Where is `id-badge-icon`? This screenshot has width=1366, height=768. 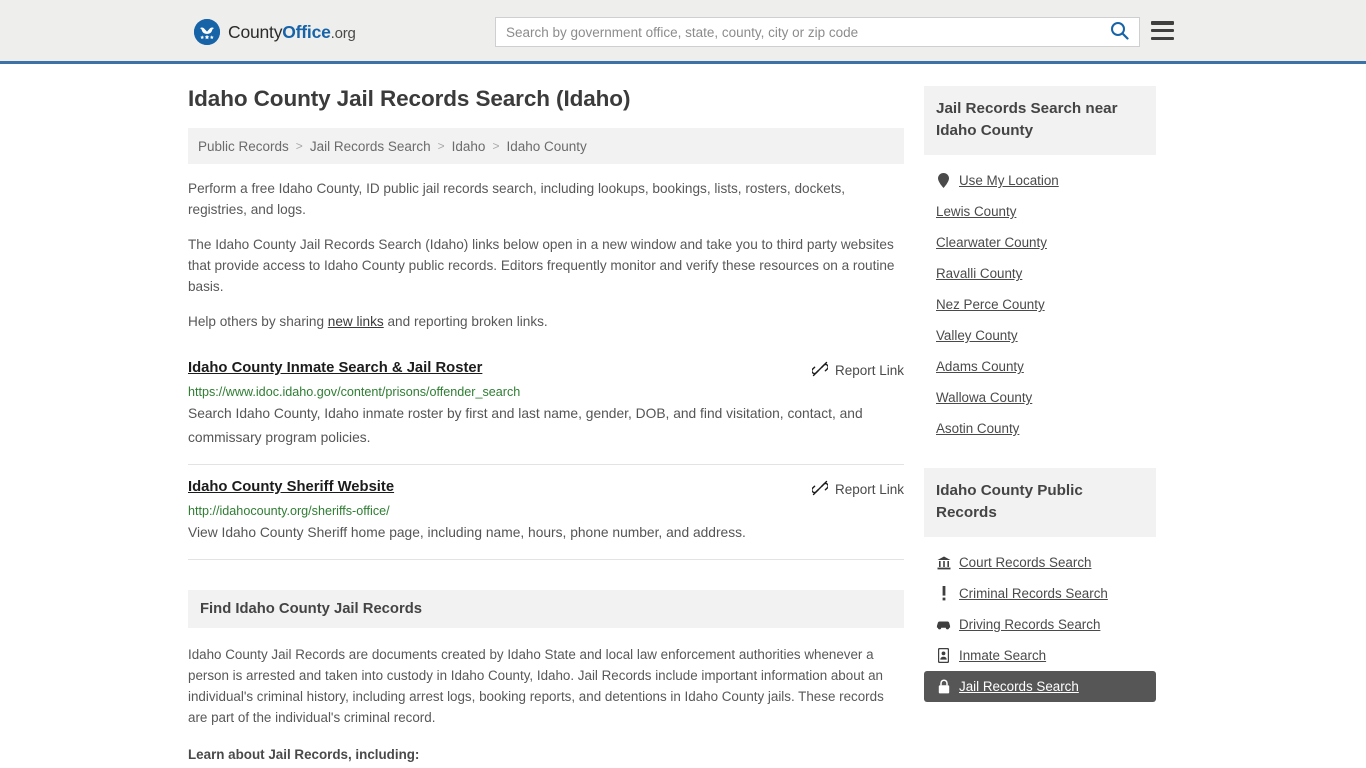 id-badge-icon is located at coordinates (943, 655).